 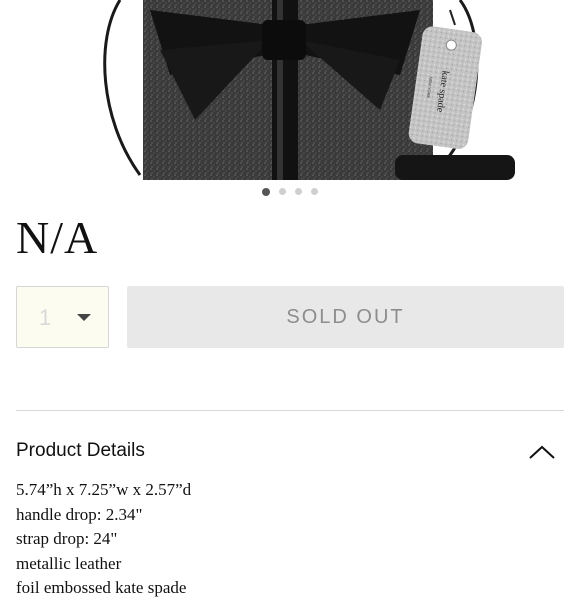 I want to click on quantity-select: 1, so click(x=62, y=317).